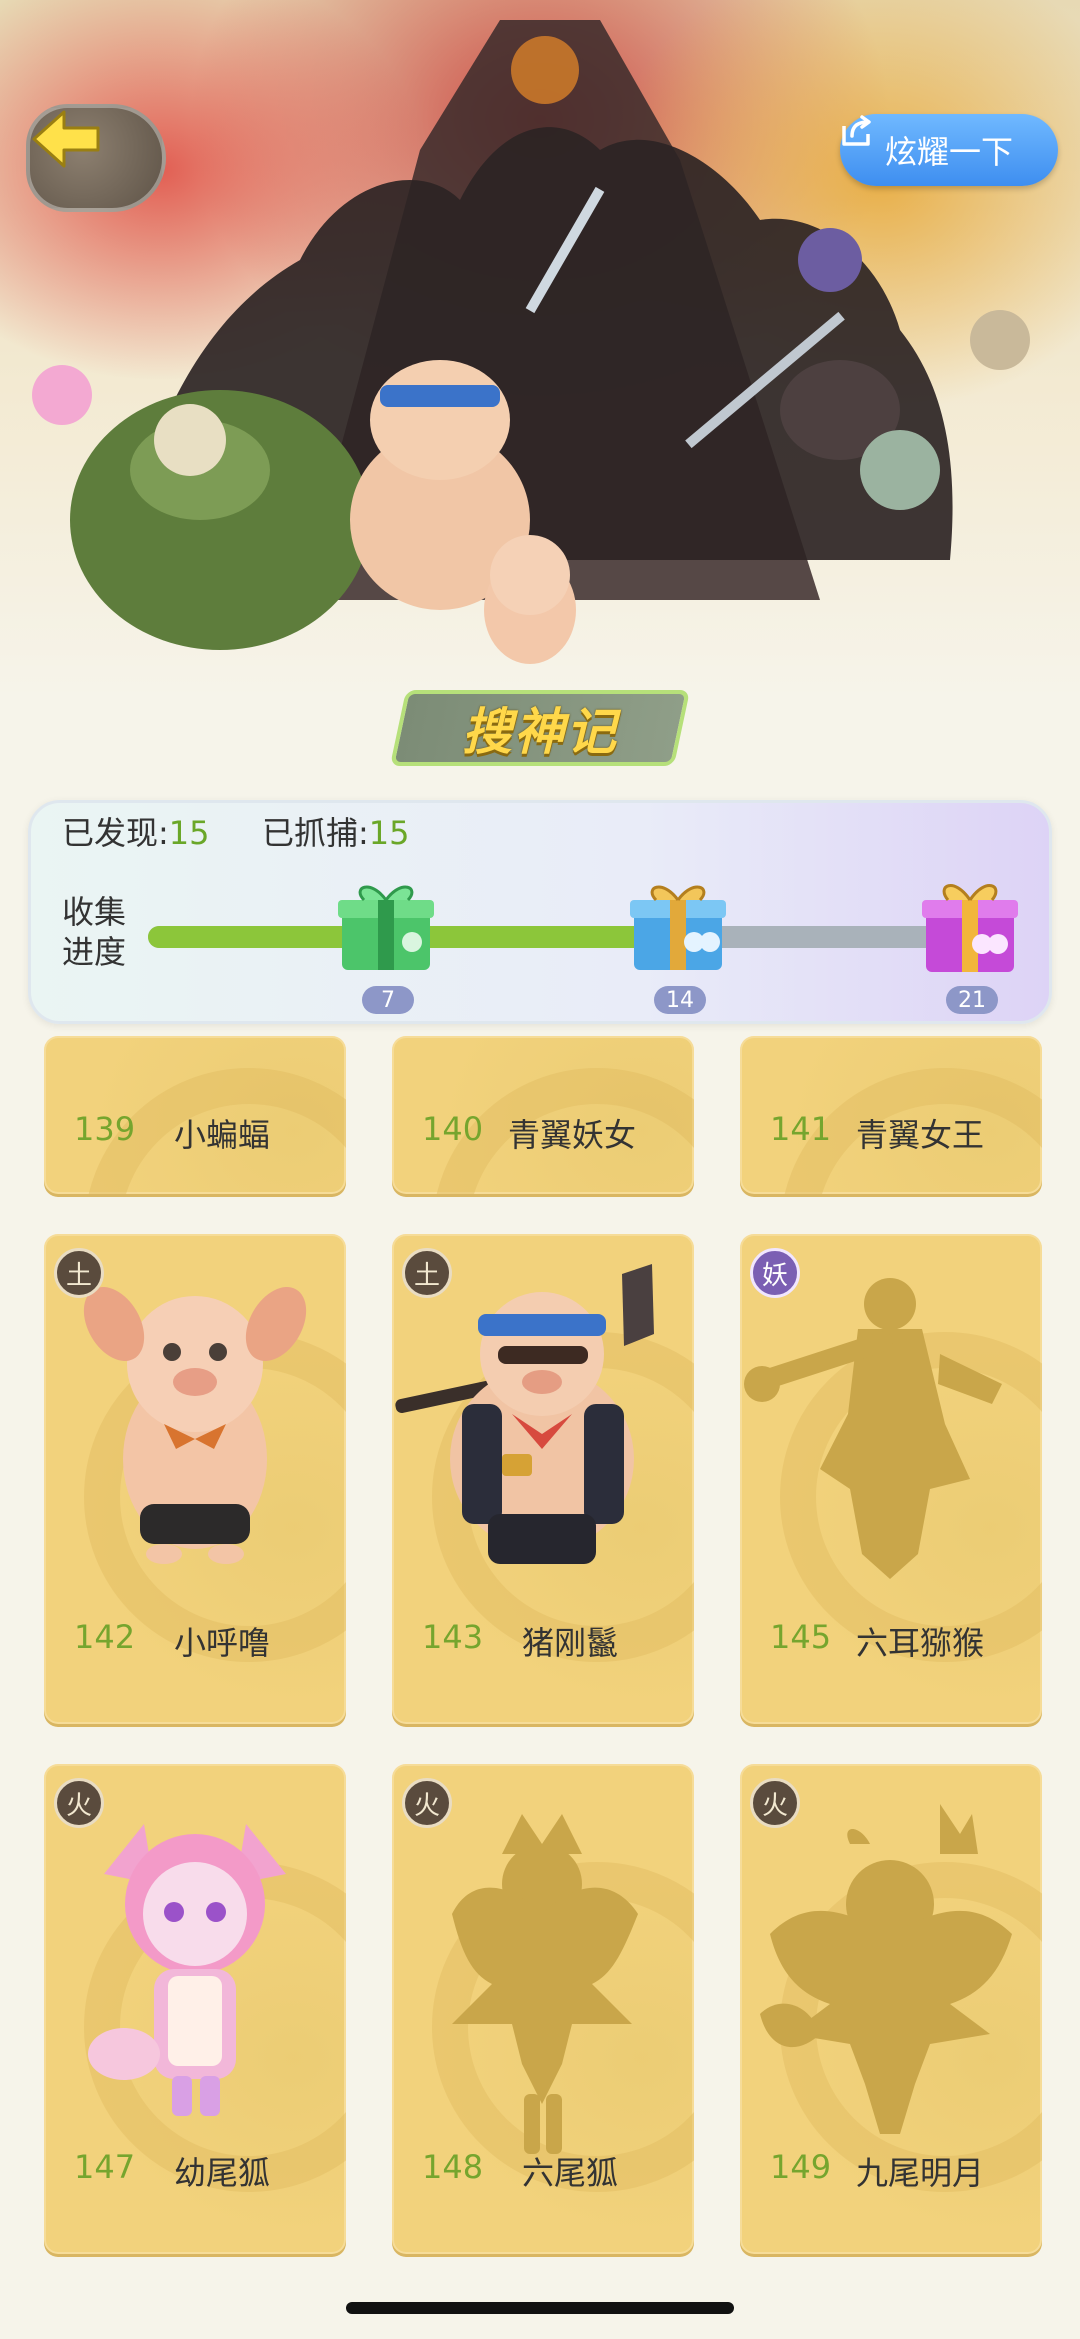  Describe the element at coordinates (920, 2173) in the screenshot. I see `creature-name: 九尾明月` at that location.